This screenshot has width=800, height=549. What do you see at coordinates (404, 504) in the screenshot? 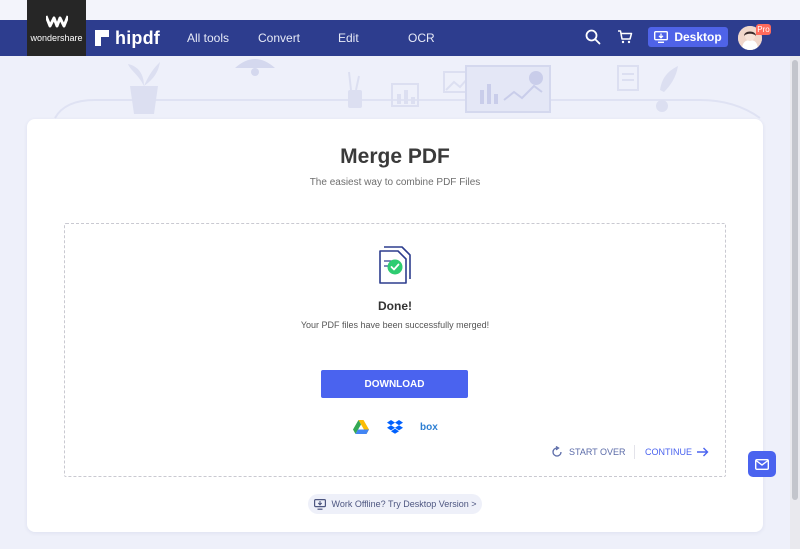
I see `work-offline-label: Work Offline? Try Desktop Version >` at bounding box center [404, 504].